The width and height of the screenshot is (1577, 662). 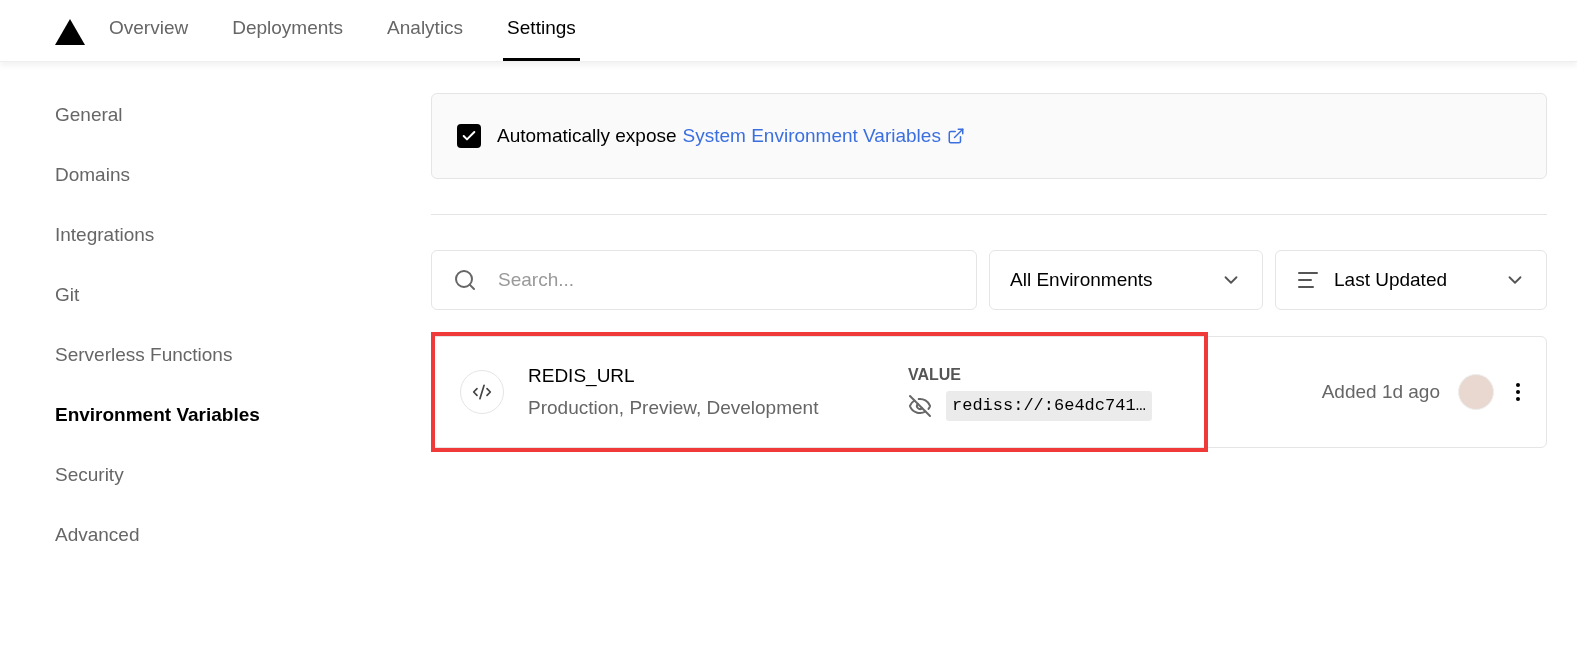 I want to click on docs-link: System Environment Variables, so click(x=811, y=136).